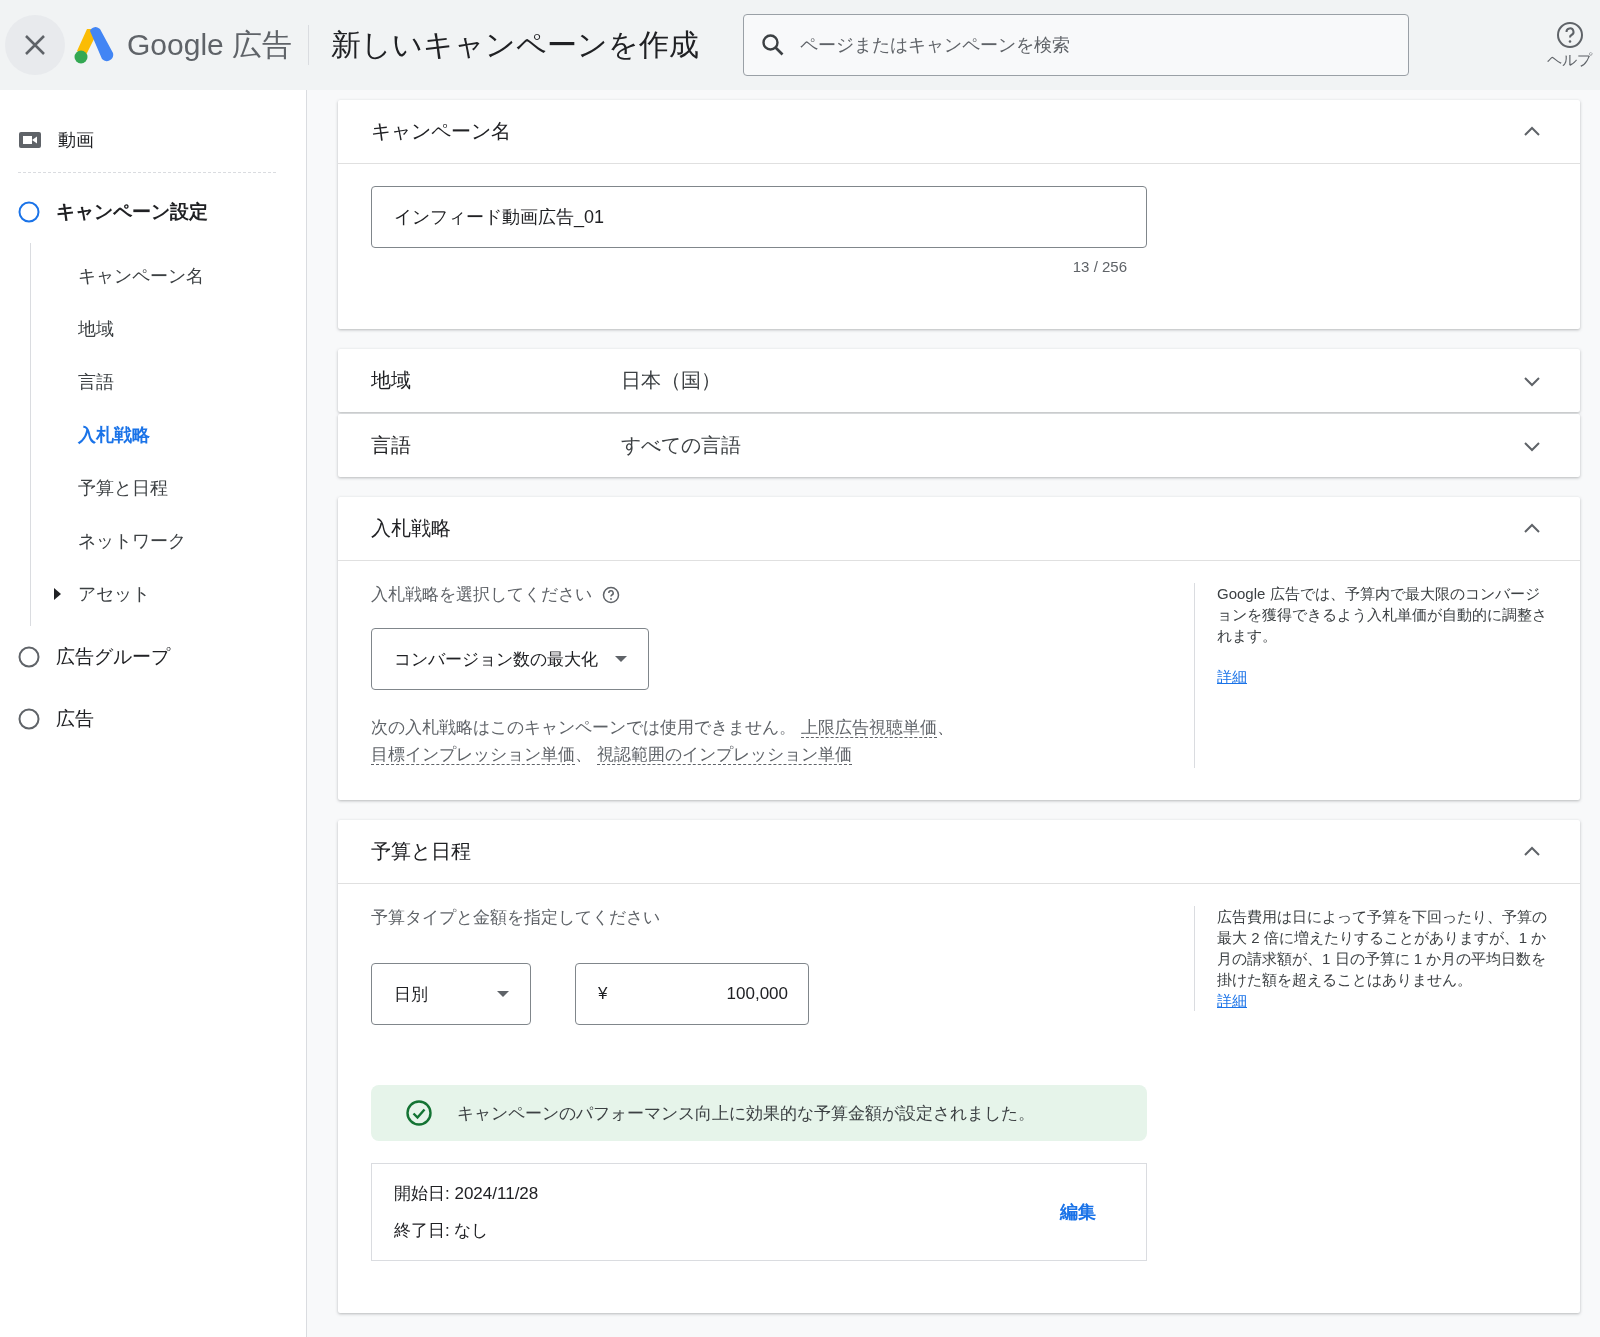 The height and width of the screenshot is (1337, 1600). What do you see at coordinates (663, 742) in the screenshot?
I see `notice-text: 次の入札戦略はこのキャンペーンでは使用できません。 上限広告視聴単価、 目標インプレッション単価、 視認範囲のインプレッション単価` at bounding box center [663, 742].